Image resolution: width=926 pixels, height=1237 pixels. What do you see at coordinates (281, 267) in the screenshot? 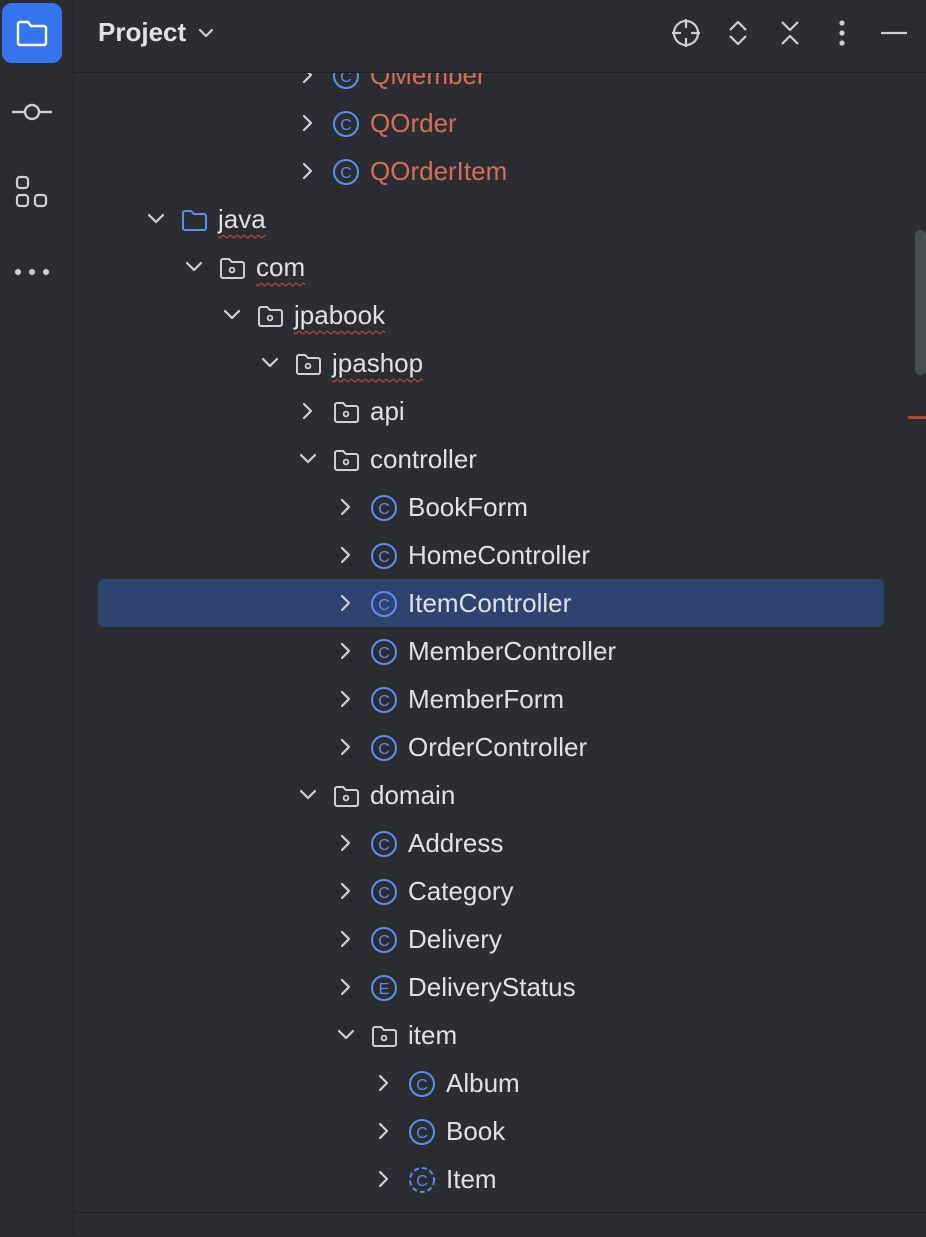
I see `tree-node-label: com` at bounding box center [281, 267].